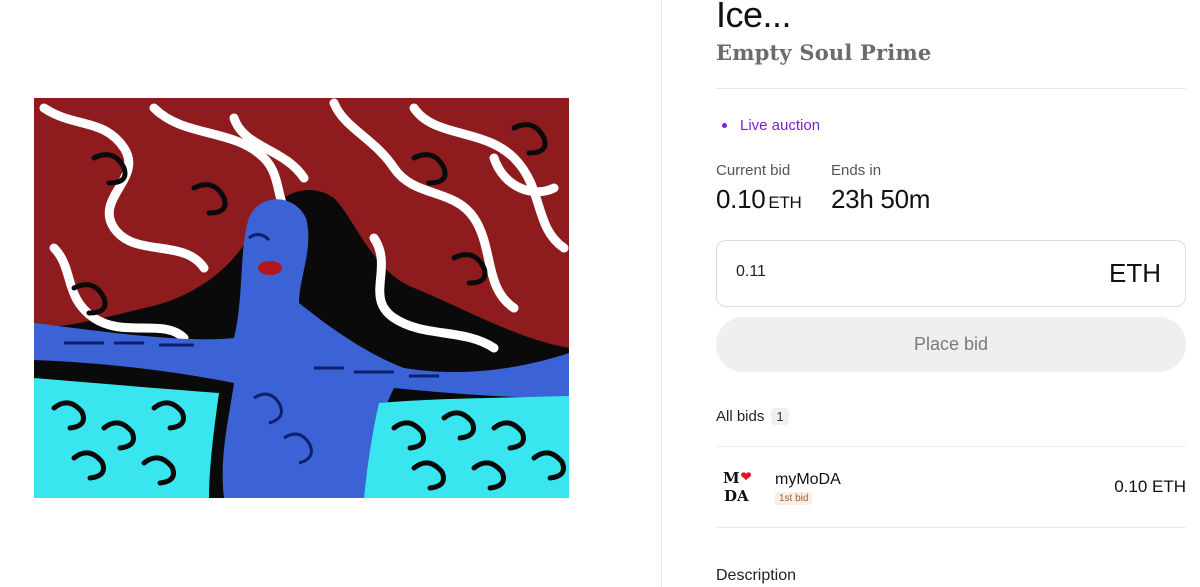  I want to click on bid-currency-label: ETH, so click(1135, 273).